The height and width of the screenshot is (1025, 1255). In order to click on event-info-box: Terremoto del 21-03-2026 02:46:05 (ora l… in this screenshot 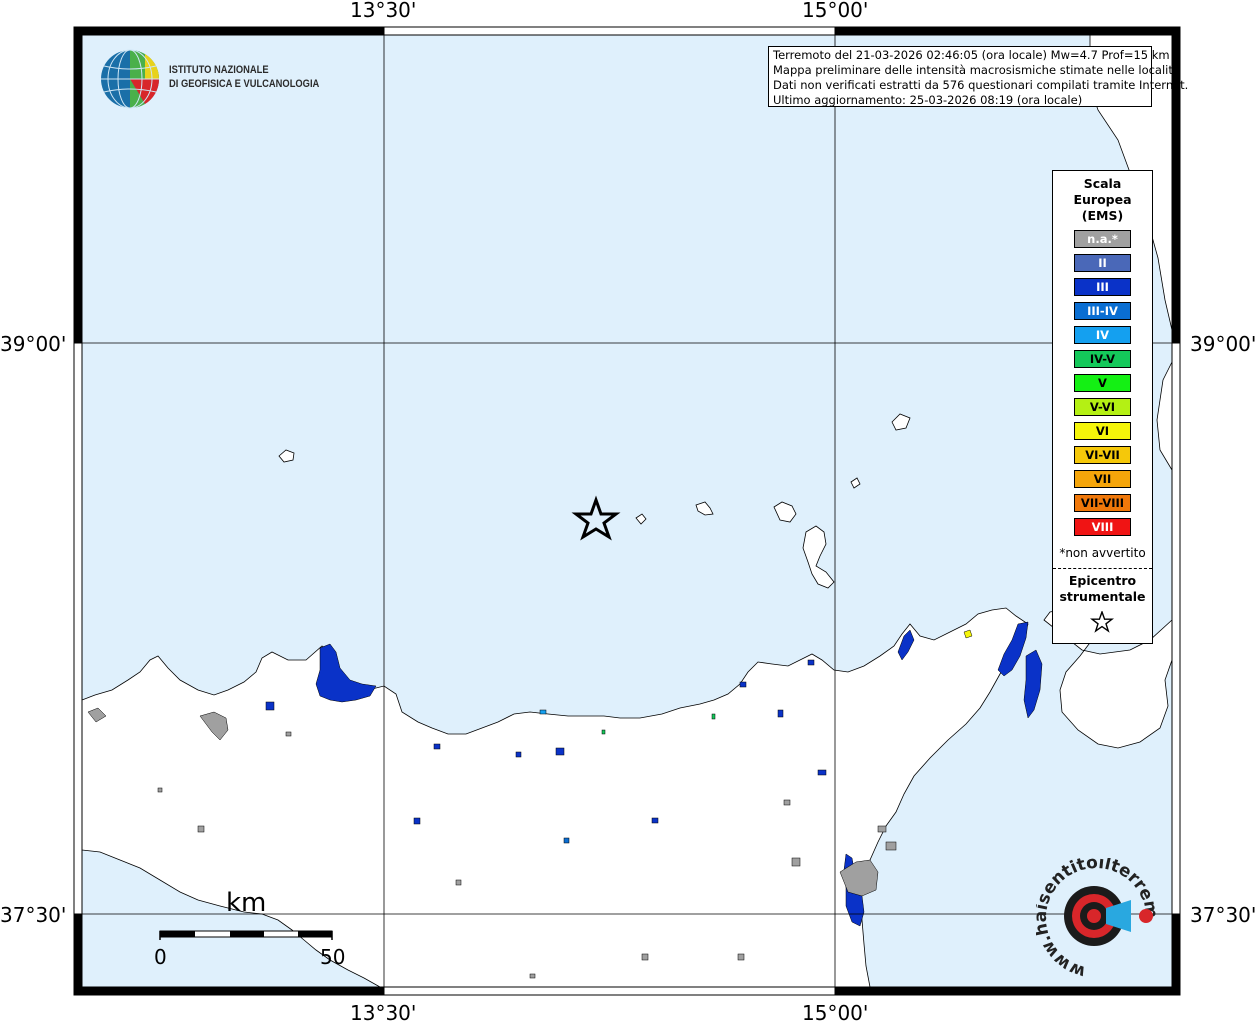, I will do `click(978, 76)`.